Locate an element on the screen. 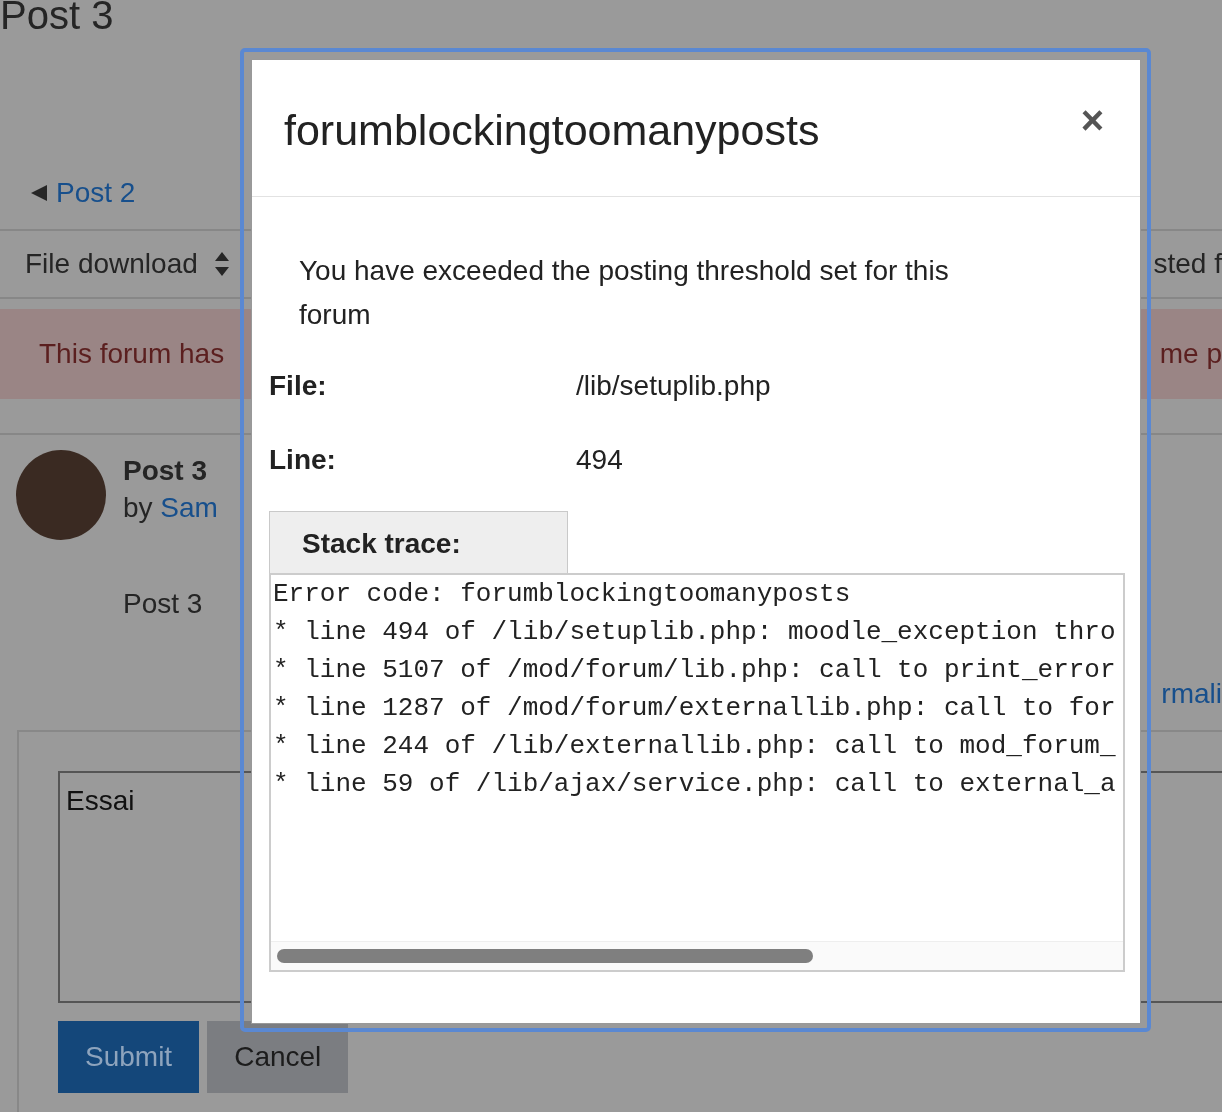  scrollbar-thumb is located at coordinates (545, 956).